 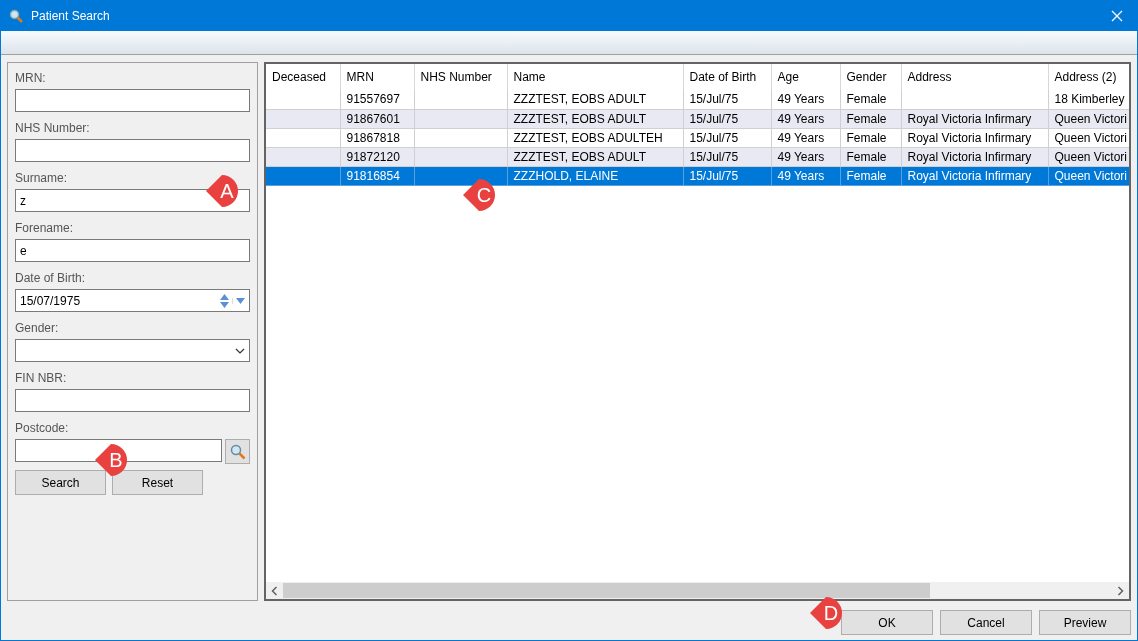 I want to click on callout-tooltip: B, so click(x=111, y=460).